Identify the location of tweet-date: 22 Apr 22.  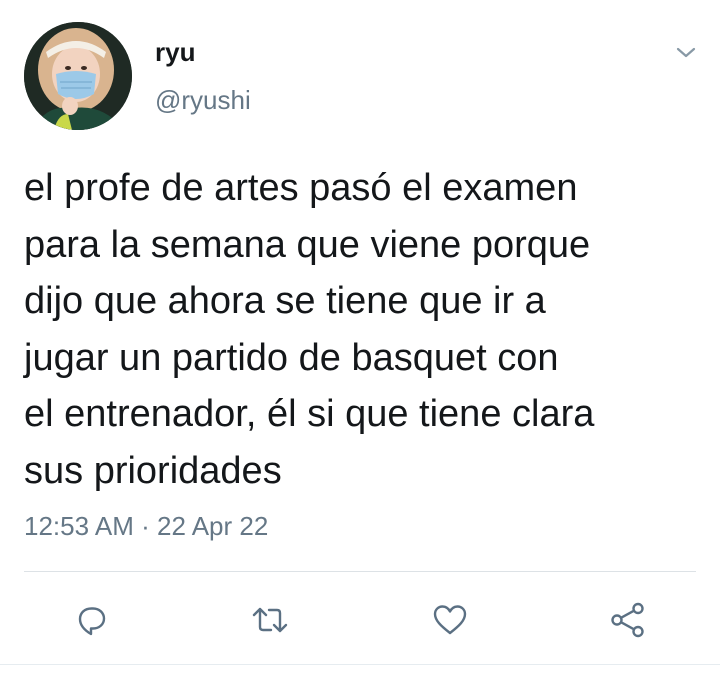
(213, 526).